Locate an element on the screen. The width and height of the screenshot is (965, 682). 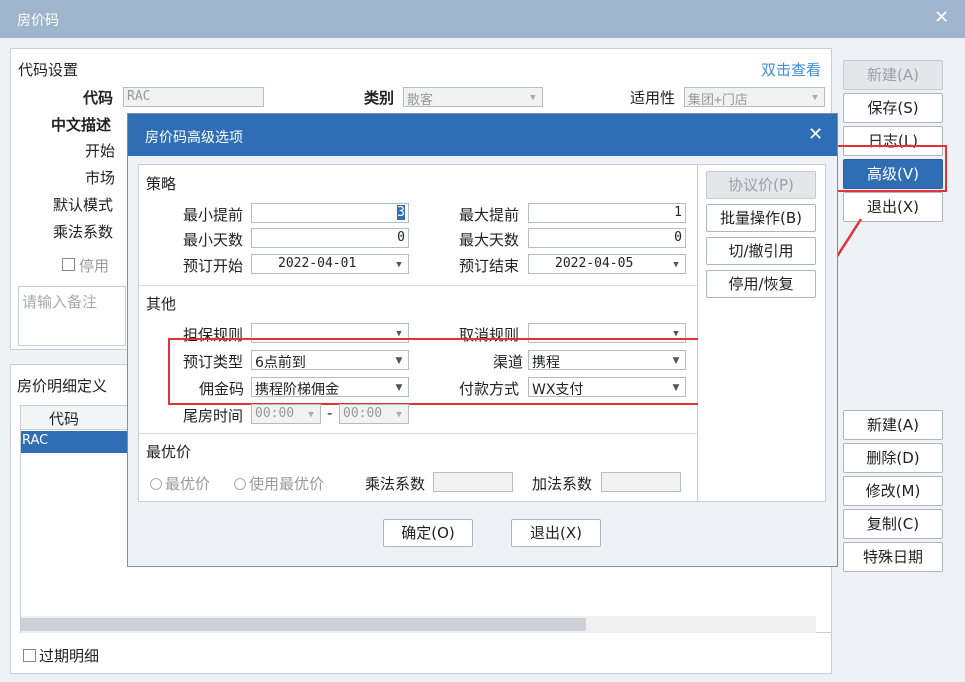
disable-checkbox is located at coordinates (68, 266).